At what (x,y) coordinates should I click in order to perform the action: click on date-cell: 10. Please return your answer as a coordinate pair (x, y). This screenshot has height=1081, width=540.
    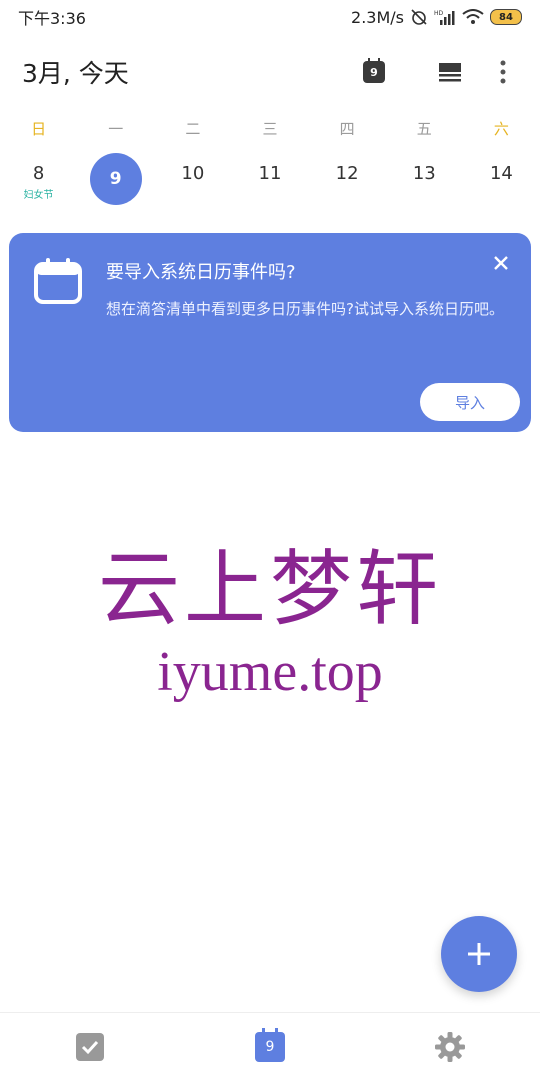
    Looking at the image, I should click on (192, 180).